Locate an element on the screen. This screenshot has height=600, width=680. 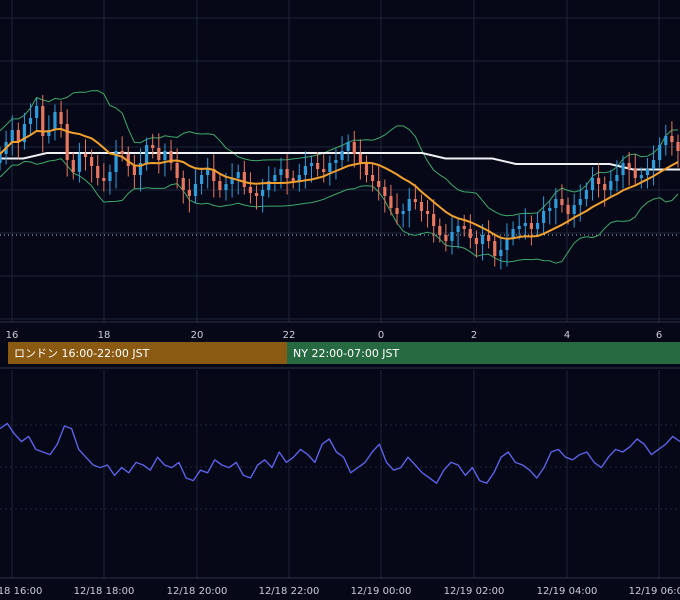
date-tick-label: 12/18 18:00 is located at coordinates (104, 591).